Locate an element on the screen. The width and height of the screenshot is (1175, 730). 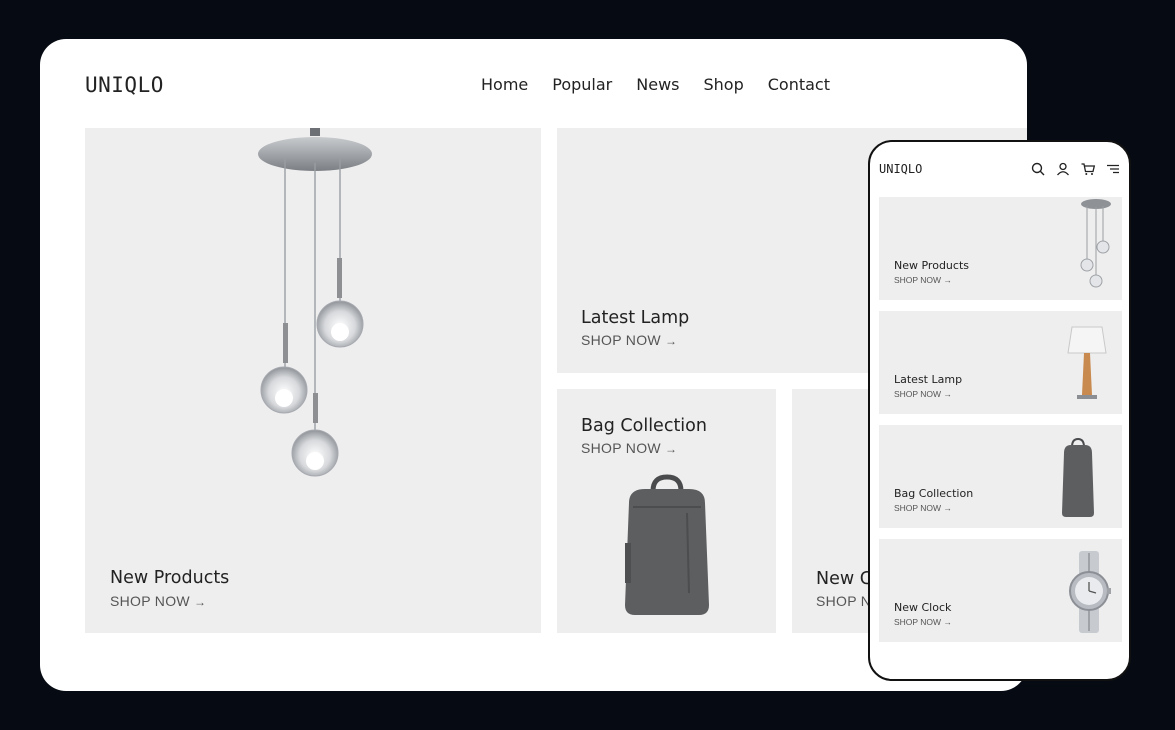
cart-icon is located at coordinates (1088, 169).